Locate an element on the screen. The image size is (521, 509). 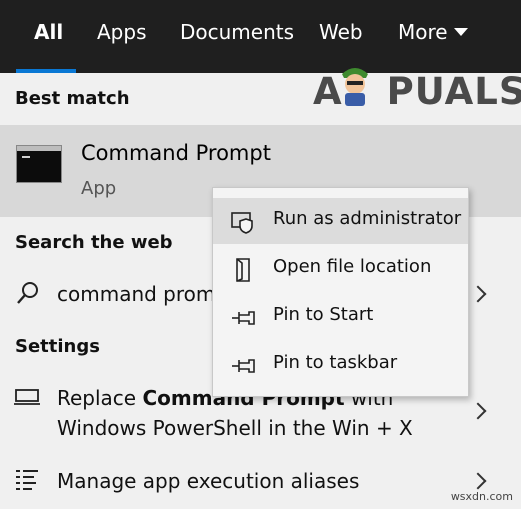
command-prompt-icon is located at coordinates (39, 164).